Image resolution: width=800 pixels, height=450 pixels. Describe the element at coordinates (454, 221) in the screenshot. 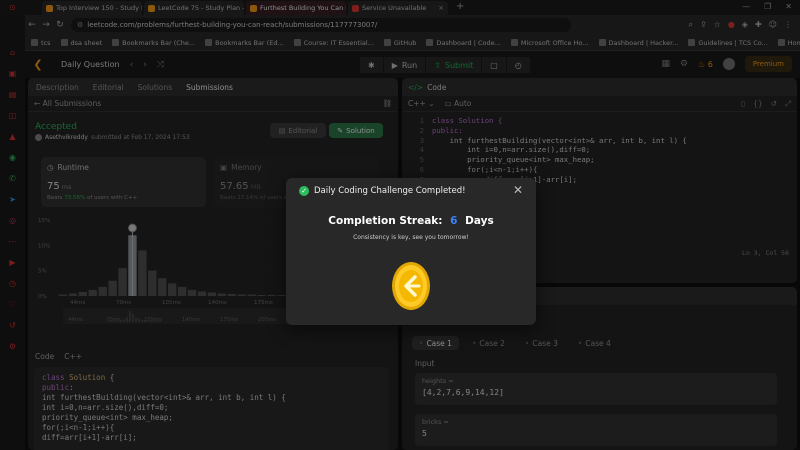

I see `streak-number: 6` at that location.